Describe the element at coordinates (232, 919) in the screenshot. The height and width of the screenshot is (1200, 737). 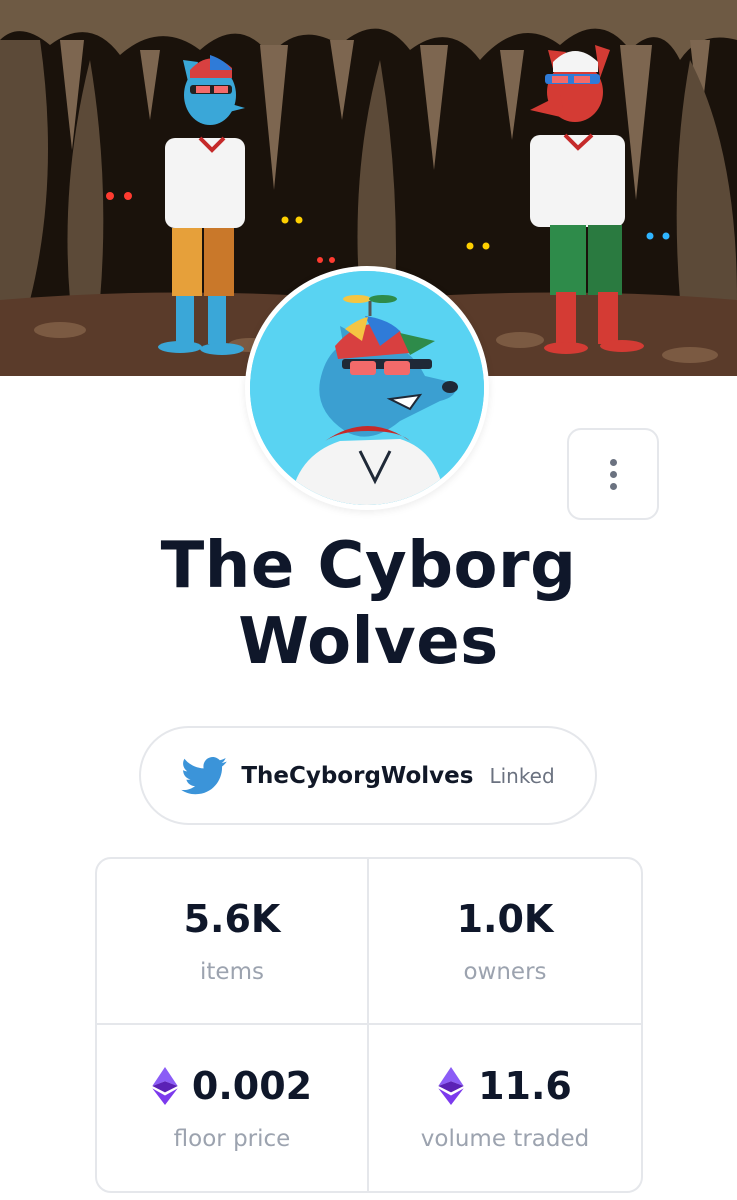
I see `stat-value: 5.6K` at that location.